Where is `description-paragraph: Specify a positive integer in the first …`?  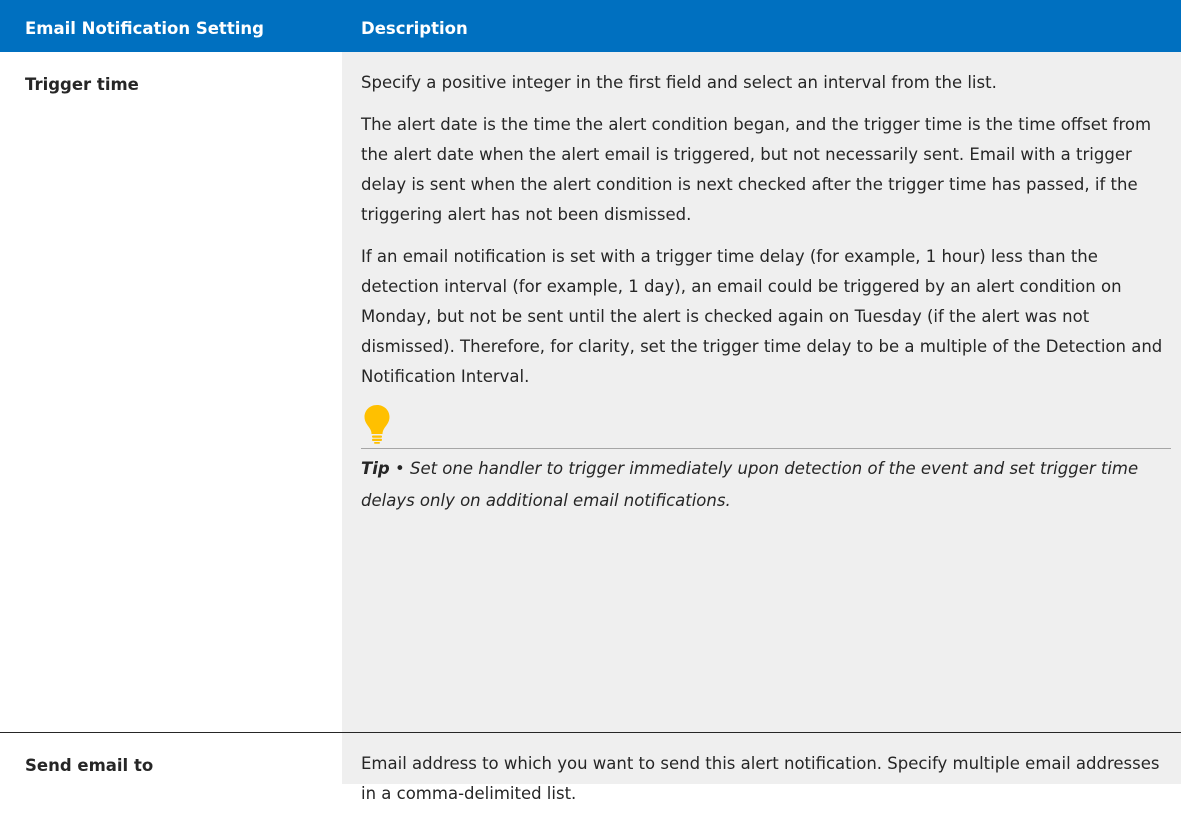 description-paragraph: Specify a positive integer in the first … is located at coordinates (679, 82).